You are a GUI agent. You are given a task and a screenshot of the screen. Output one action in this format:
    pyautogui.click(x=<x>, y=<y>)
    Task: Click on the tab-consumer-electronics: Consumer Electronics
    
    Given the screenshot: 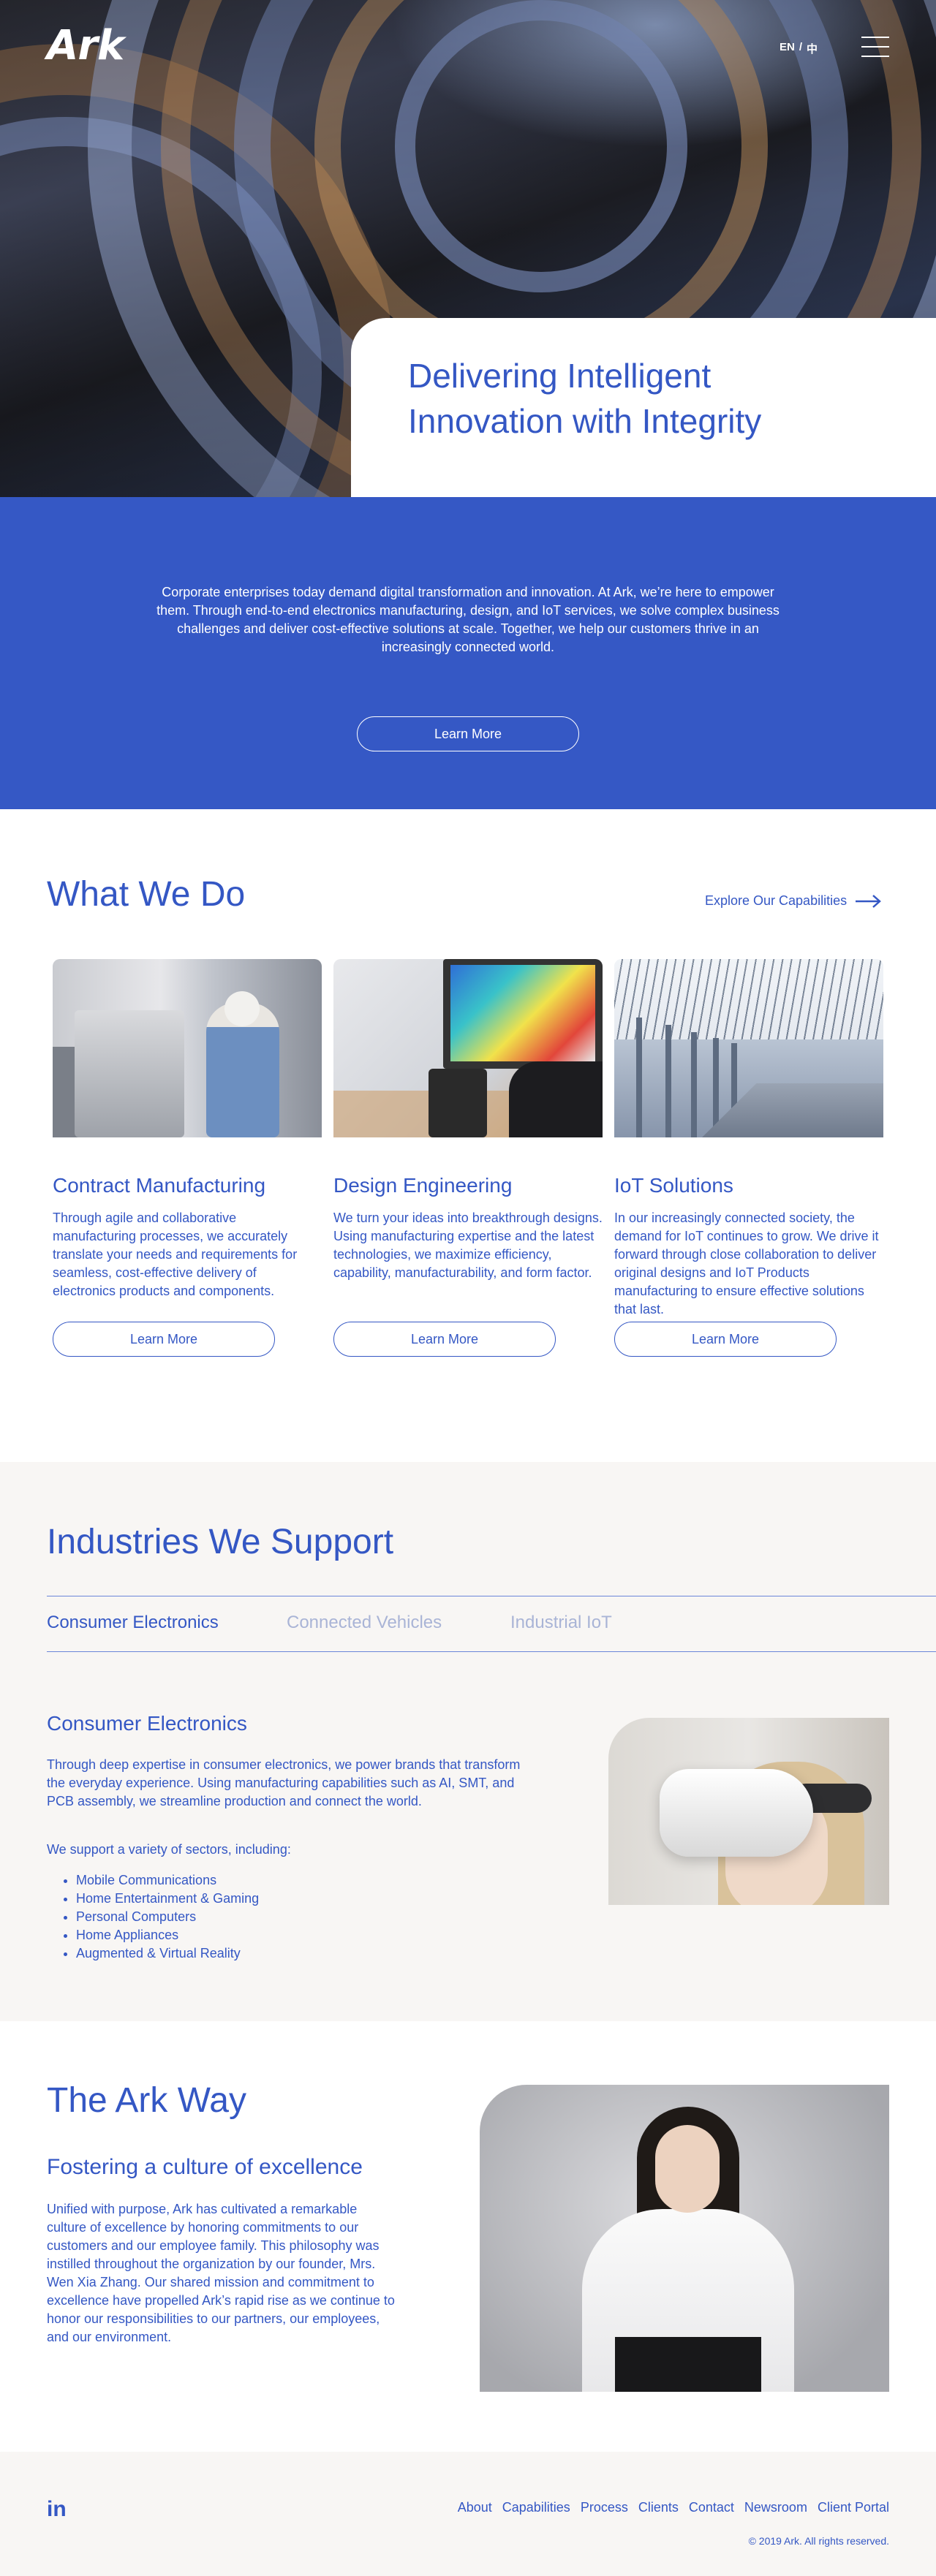 What is the action you would take?
    pyautogui.click(x=133, y=1623)
    